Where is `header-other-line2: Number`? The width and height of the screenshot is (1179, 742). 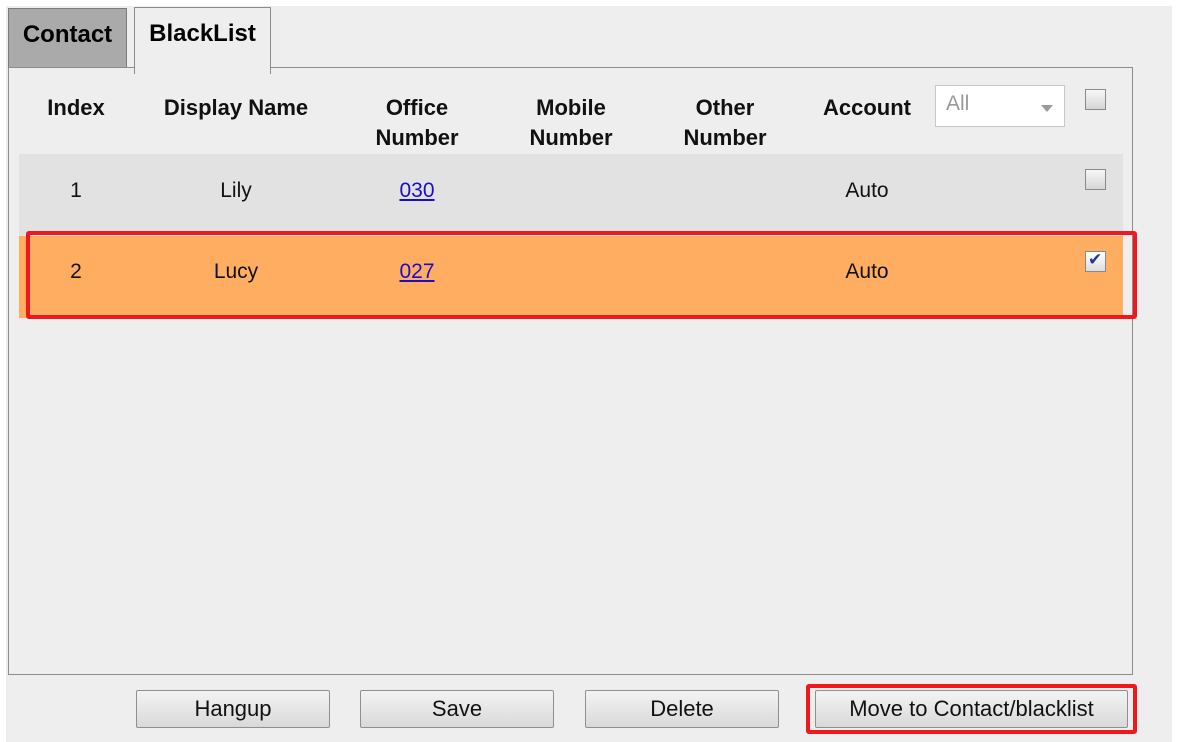 header-other-line2: Number is located at coordinates (725, 137).